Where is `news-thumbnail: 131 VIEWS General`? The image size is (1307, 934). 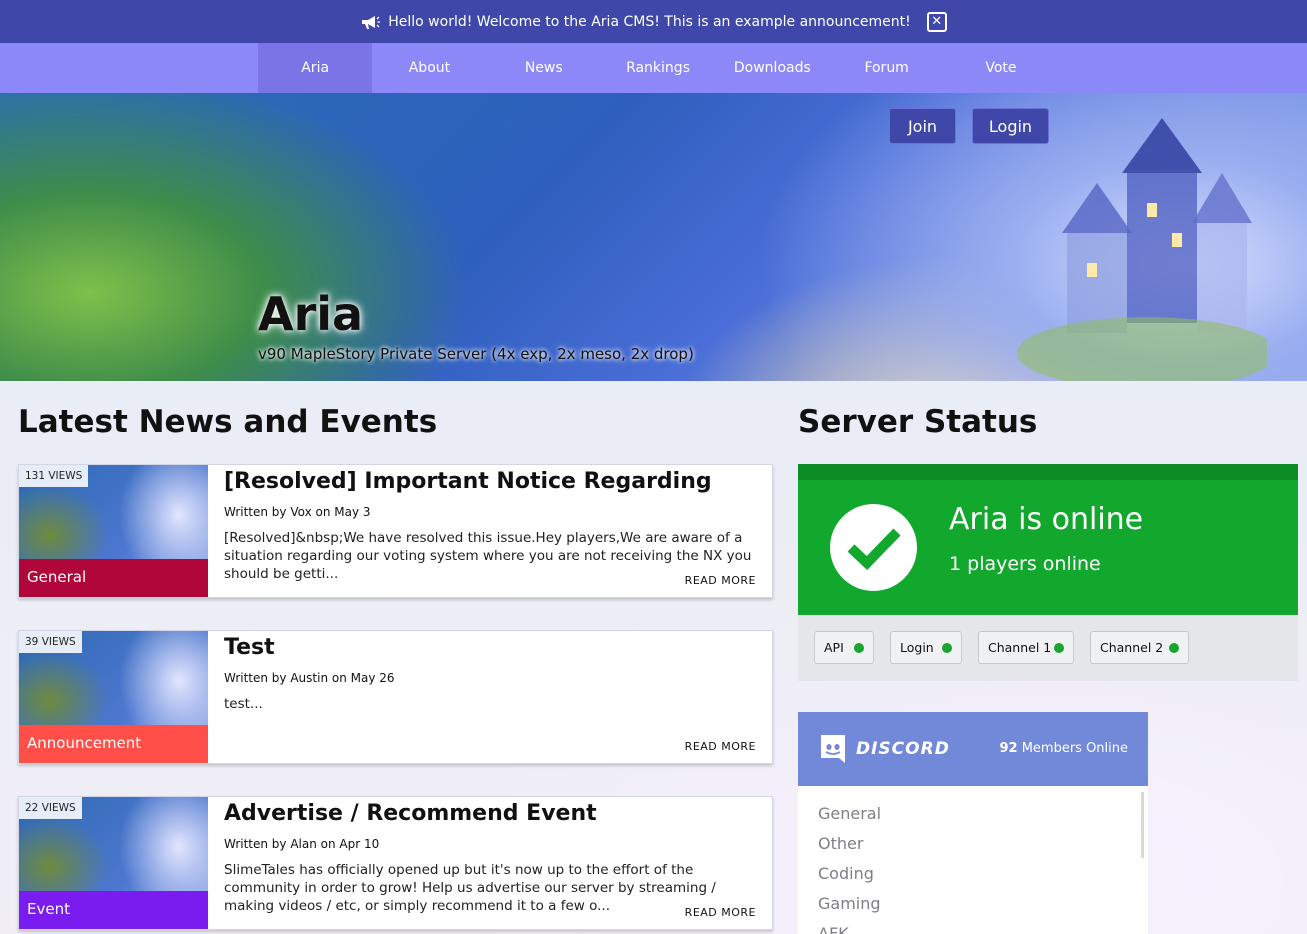
news-thumbnail: 131 VIEWS General is located at coordinates (113, 531).